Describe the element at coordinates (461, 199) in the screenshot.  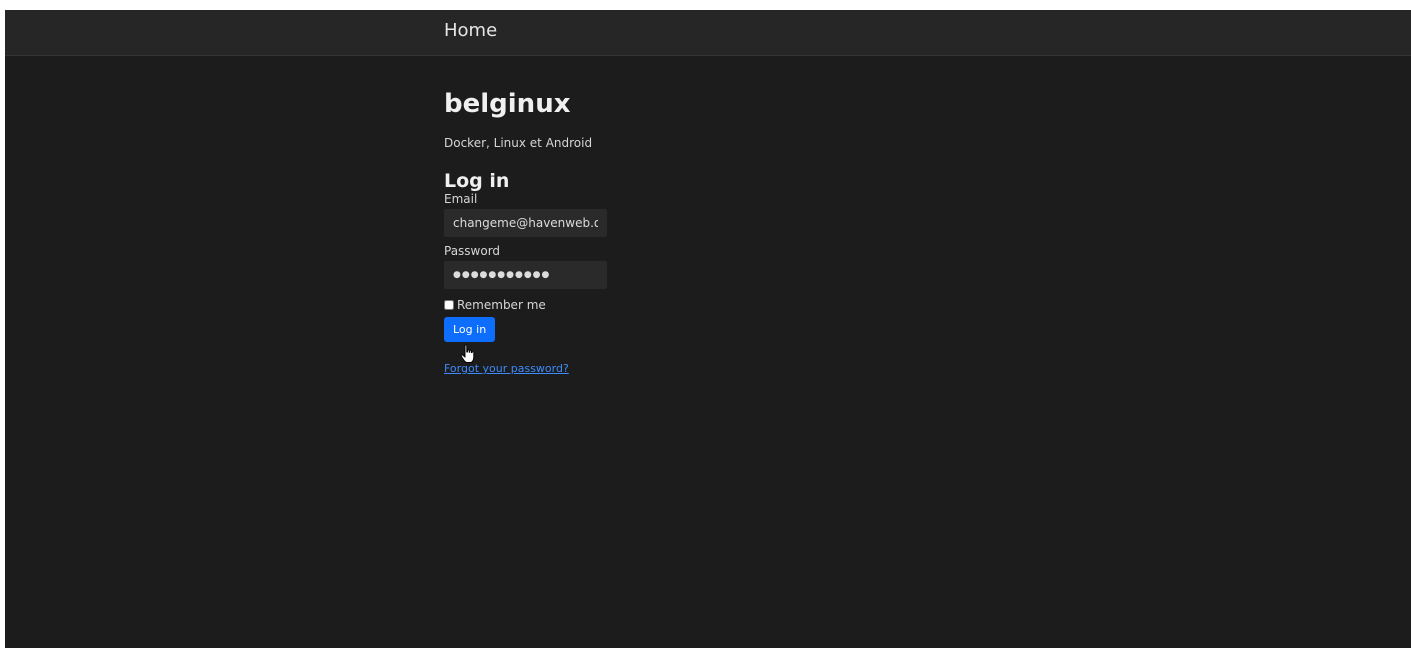
I see `email-label: Email` at that location.